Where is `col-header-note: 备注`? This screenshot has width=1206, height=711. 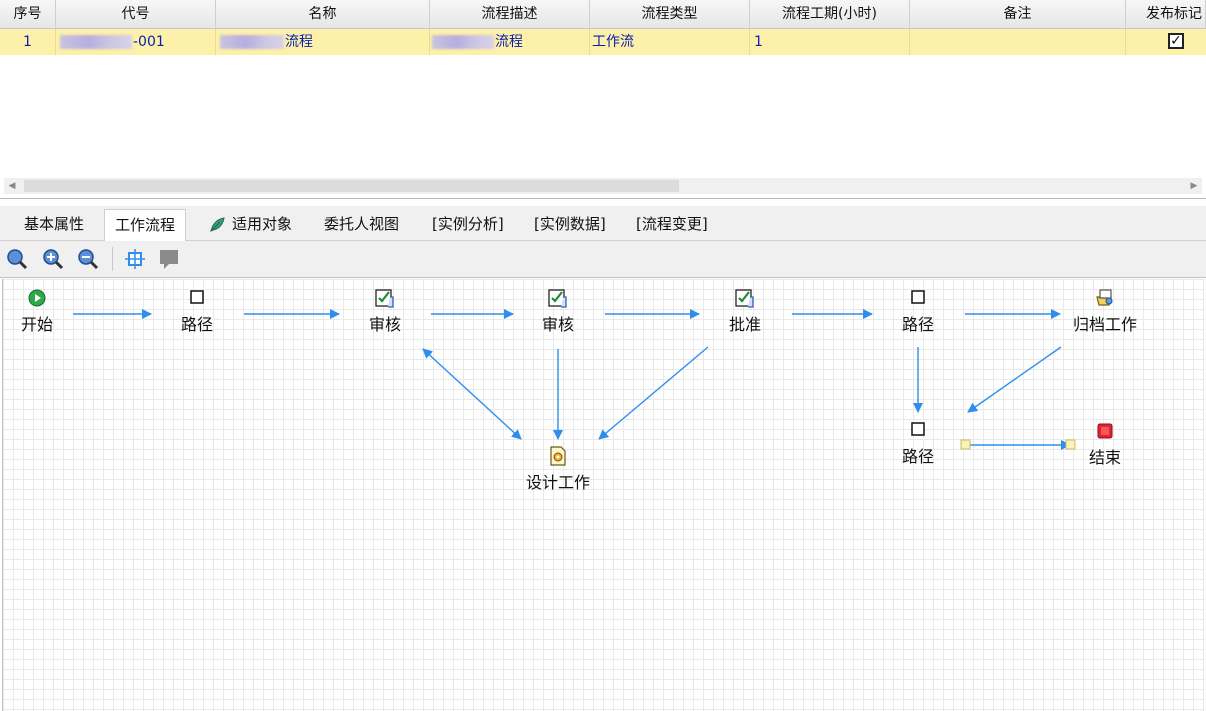 col-header-note: 备注 is located at coordinates (1018, 14).